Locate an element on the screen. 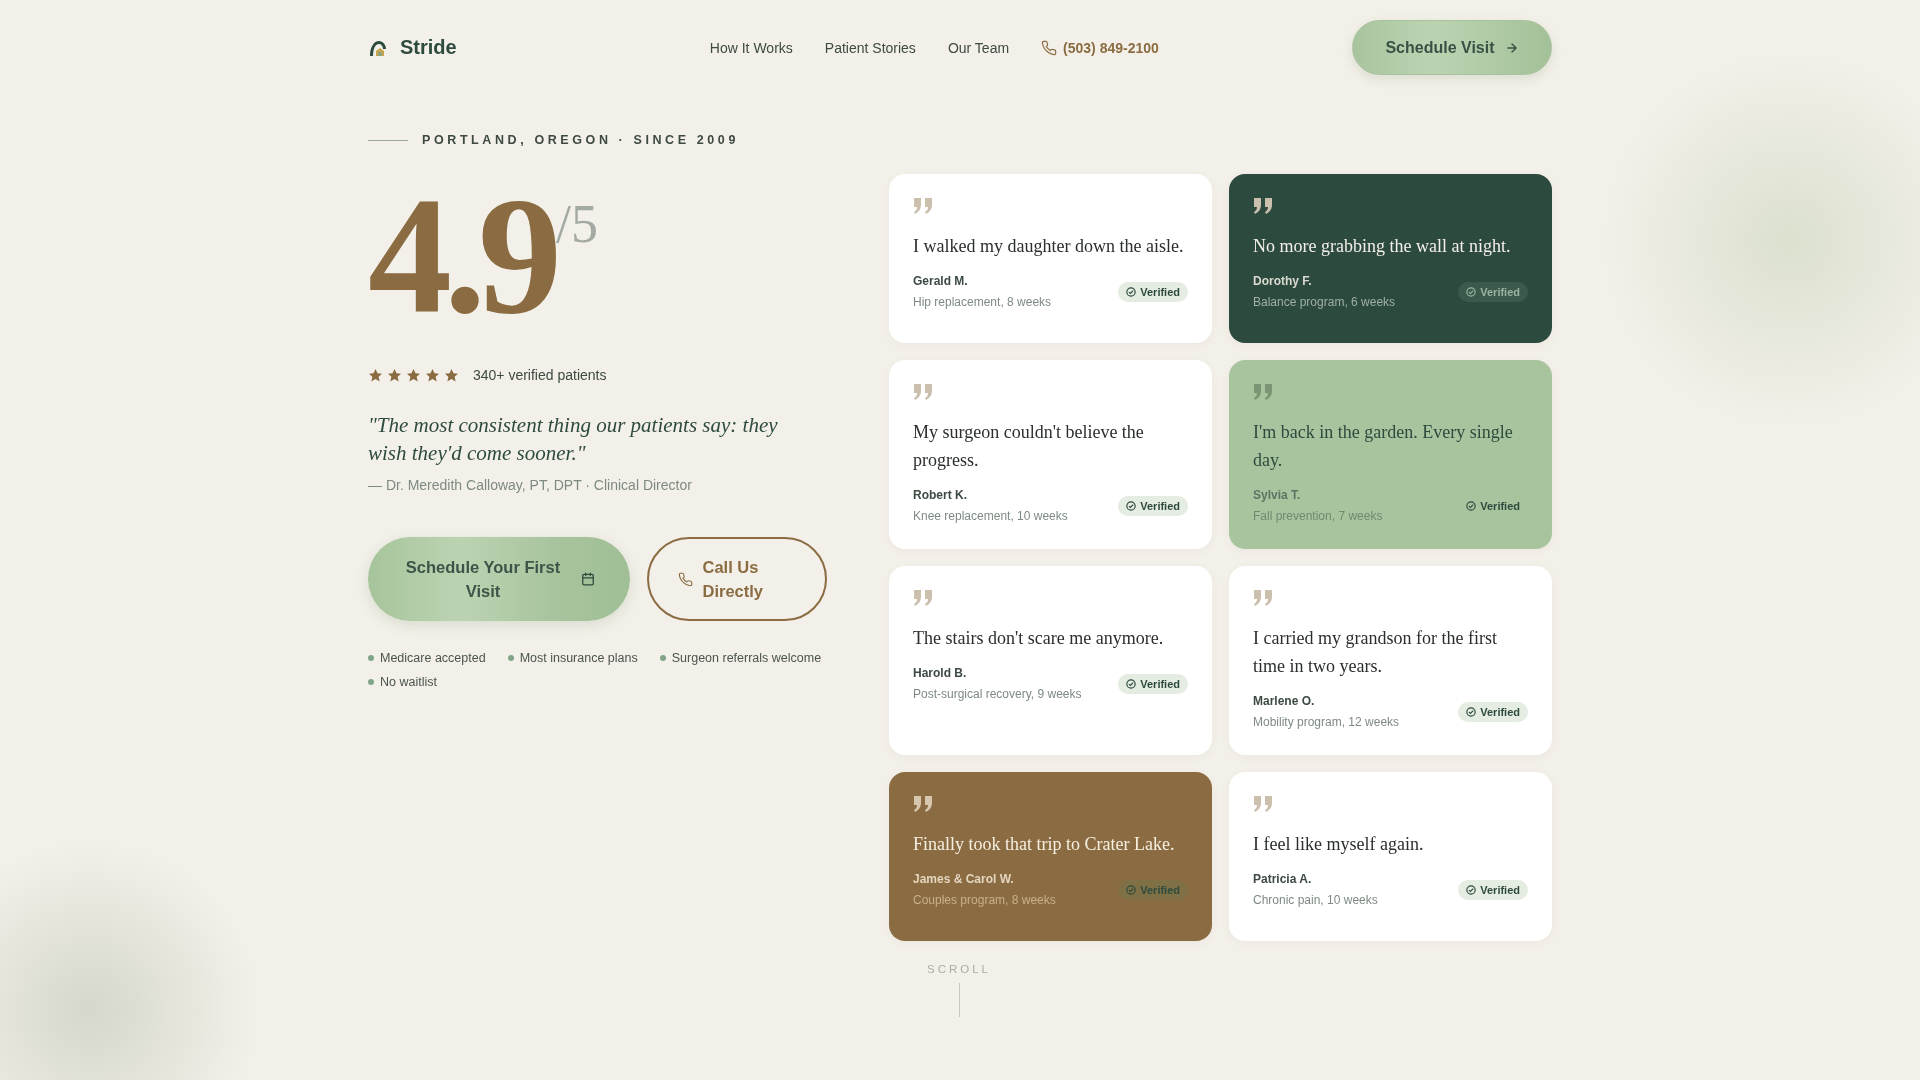  patient-name: Sylvia T. is located at coordinates (1277, 495).